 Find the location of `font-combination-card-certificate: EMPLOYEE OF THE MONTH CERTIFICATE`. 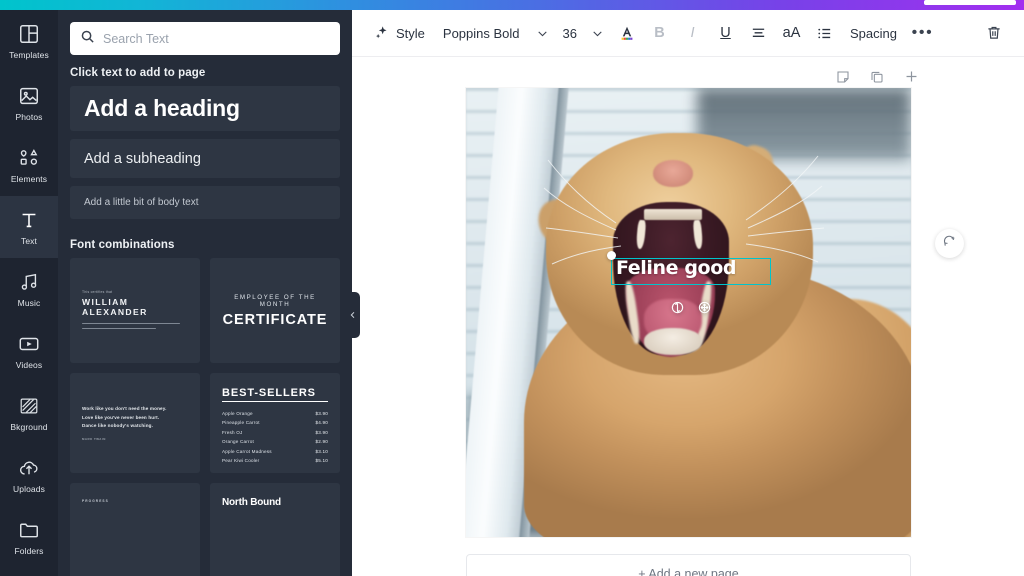

font-combination-card-certificate: EMPLOYEE OF THE MONTH CERTIFICATE is located at coordinates (275, 310).